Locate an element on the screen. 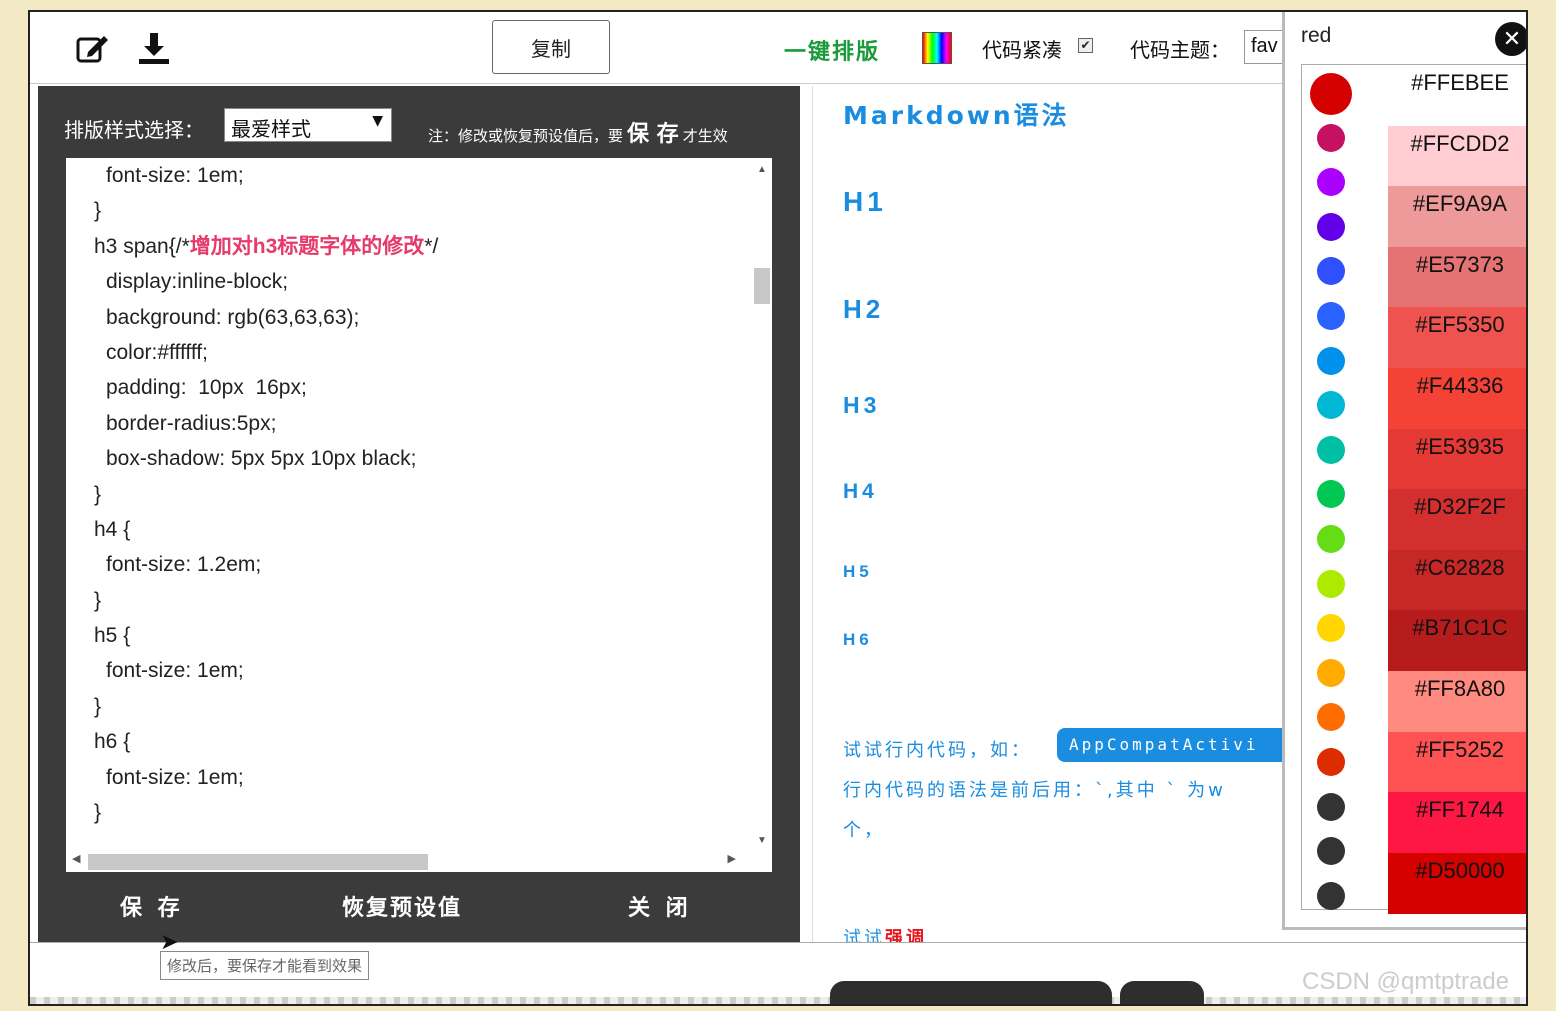 The image size is (1556, 1011). code-line: h6 { is located at coordinates (266, 741).